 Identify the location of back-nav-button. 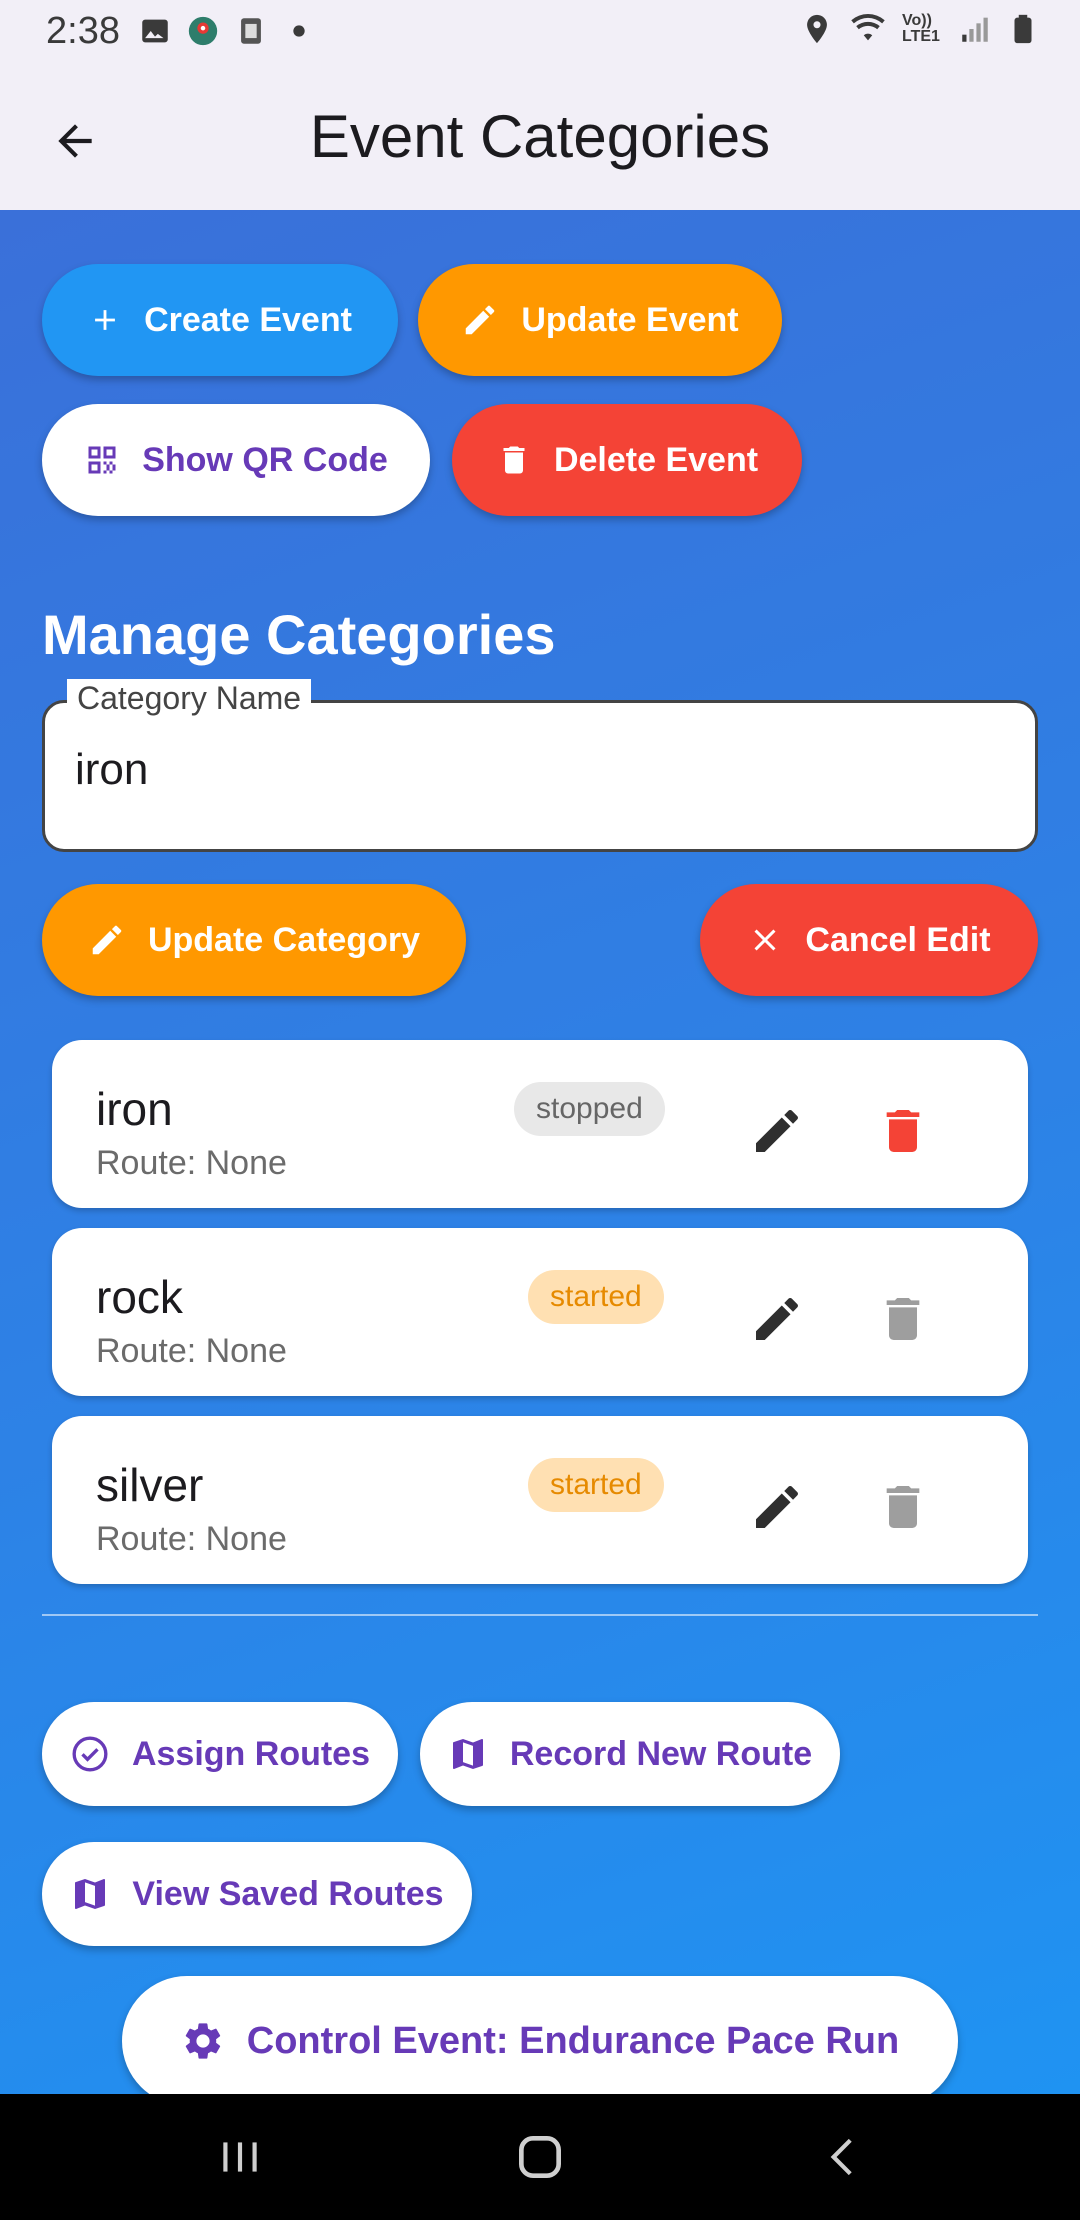
(844, 2157).